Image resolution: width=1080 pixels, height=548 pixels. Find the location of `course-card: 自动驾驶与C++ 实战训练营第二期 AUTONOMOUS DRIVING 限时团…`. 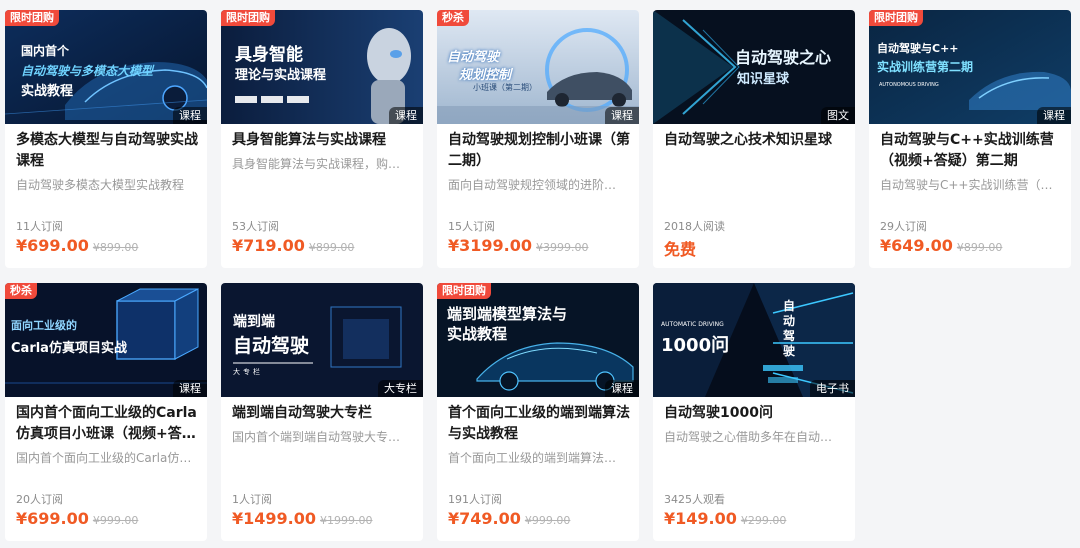

course-card: 自动驾驶与C++ 实战训练营第二期 AUTONOMOUS DRIVING 限时团… is located at coordinates (970, 139).